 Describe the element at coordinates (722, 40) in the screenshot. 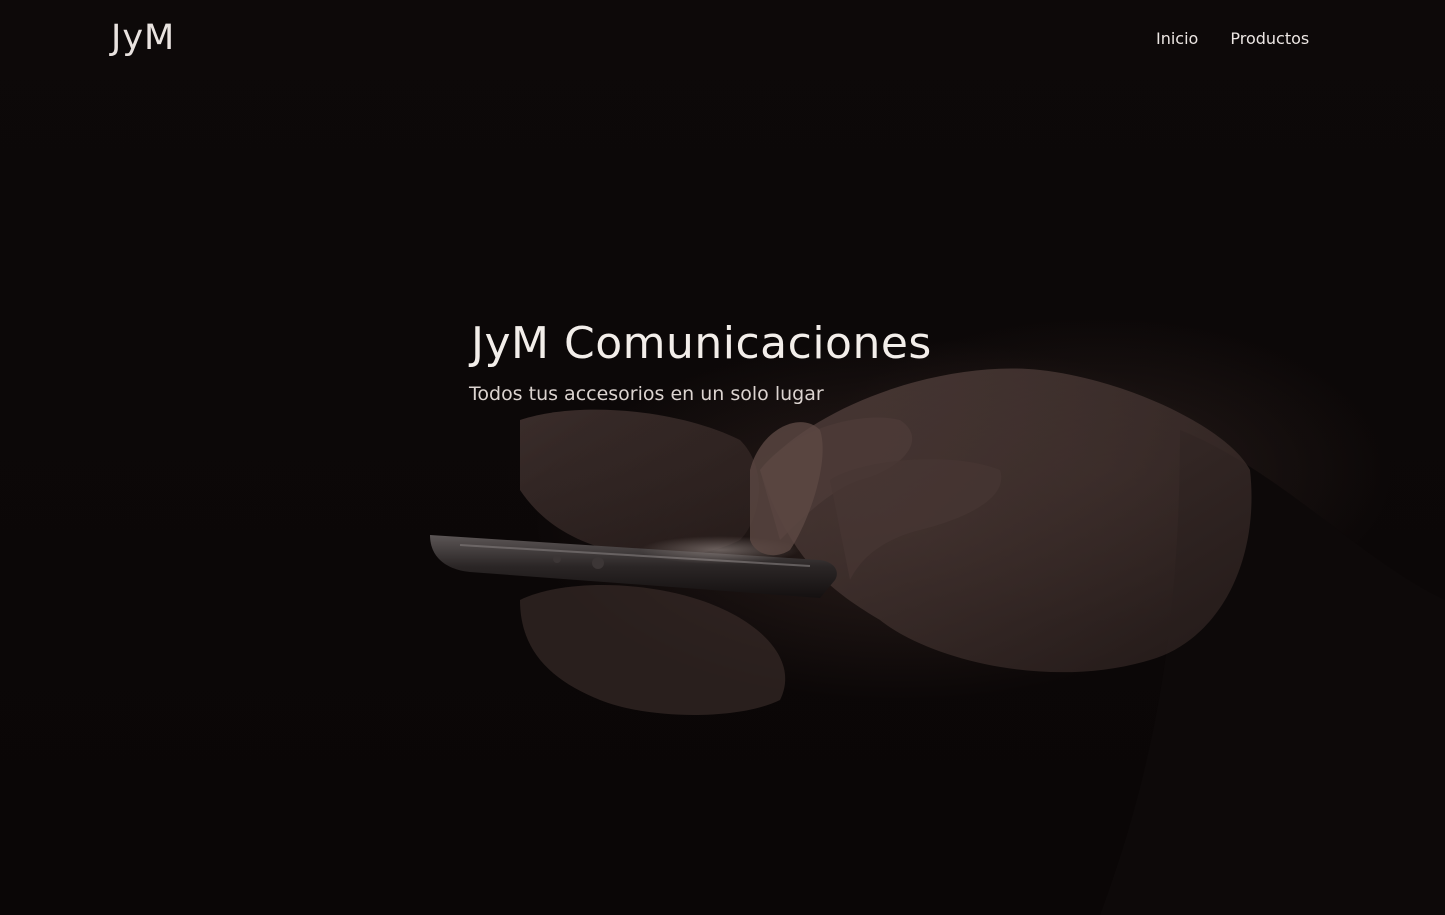

I see `top-navbar: JyM Inicio Productos` at that location.